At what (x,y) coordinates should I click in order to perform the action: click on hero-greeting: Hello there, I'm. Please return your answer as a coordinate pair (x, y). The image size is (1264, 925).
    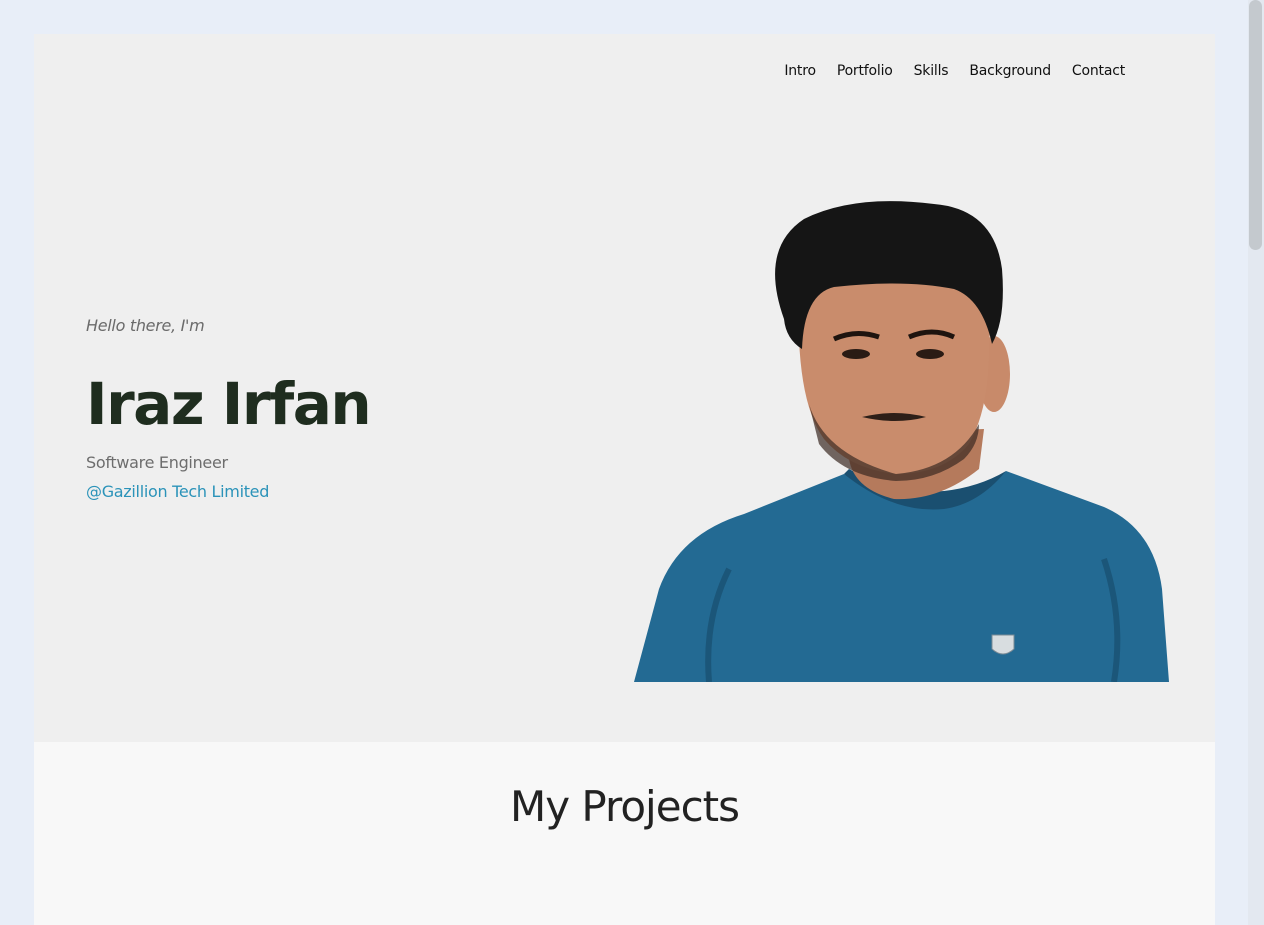
    Looking at the image, I should click on (145, 325).